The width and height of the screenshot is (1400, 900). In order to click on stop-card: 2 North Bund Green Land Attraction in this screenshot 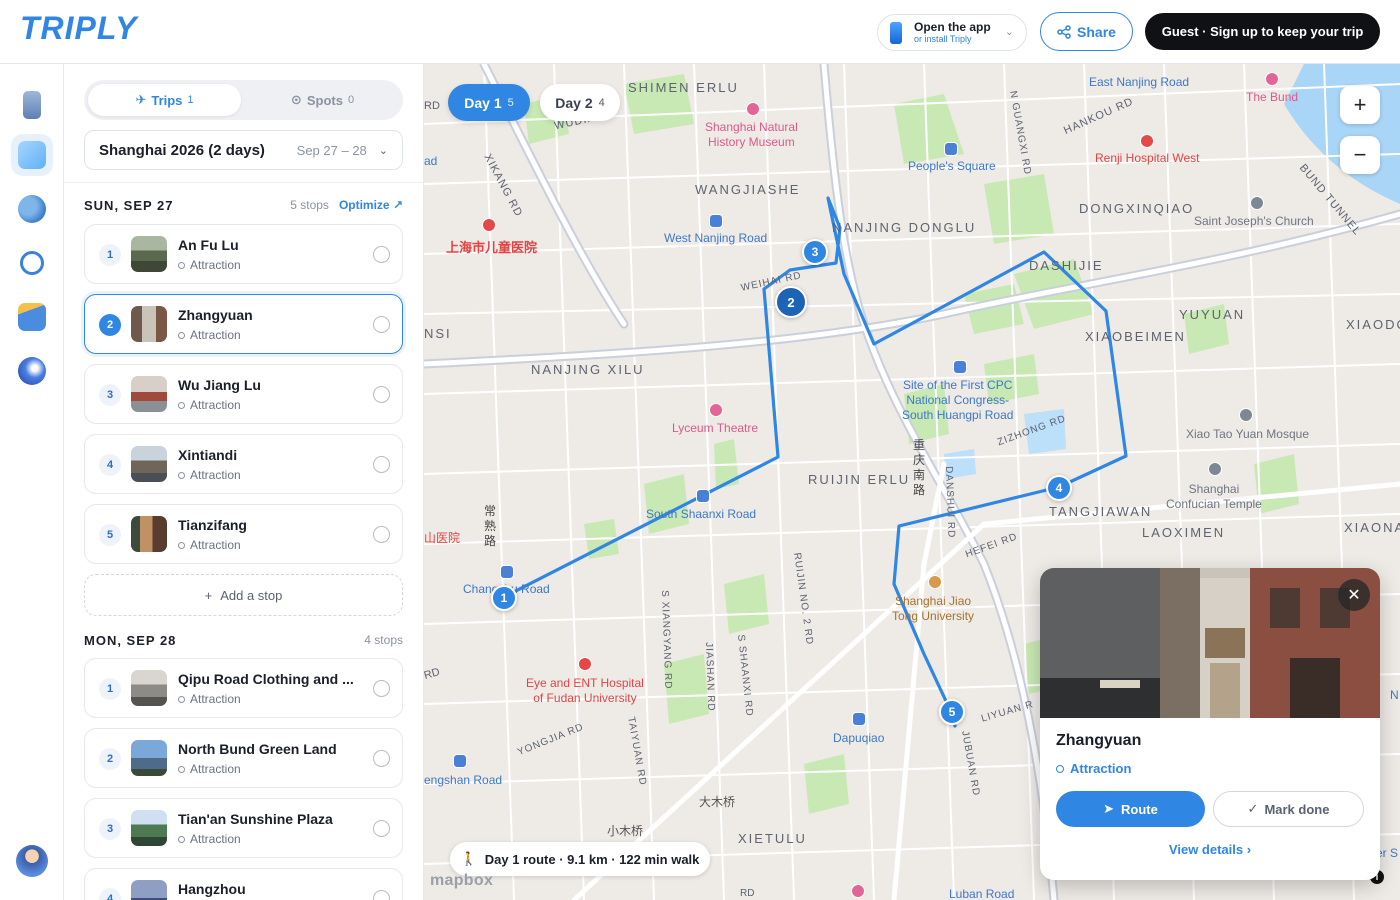, I will do `click(243, 758)`.